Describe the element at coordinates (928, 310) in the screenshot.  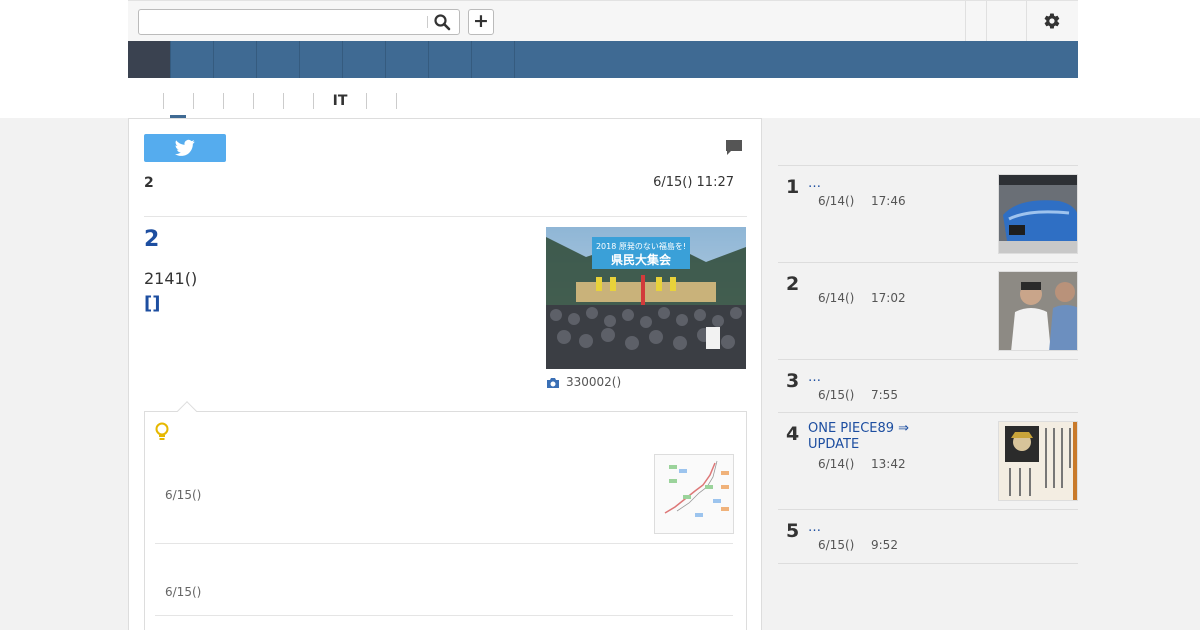
I see `ranking-item: 2 6/14() 17:02` at that location.